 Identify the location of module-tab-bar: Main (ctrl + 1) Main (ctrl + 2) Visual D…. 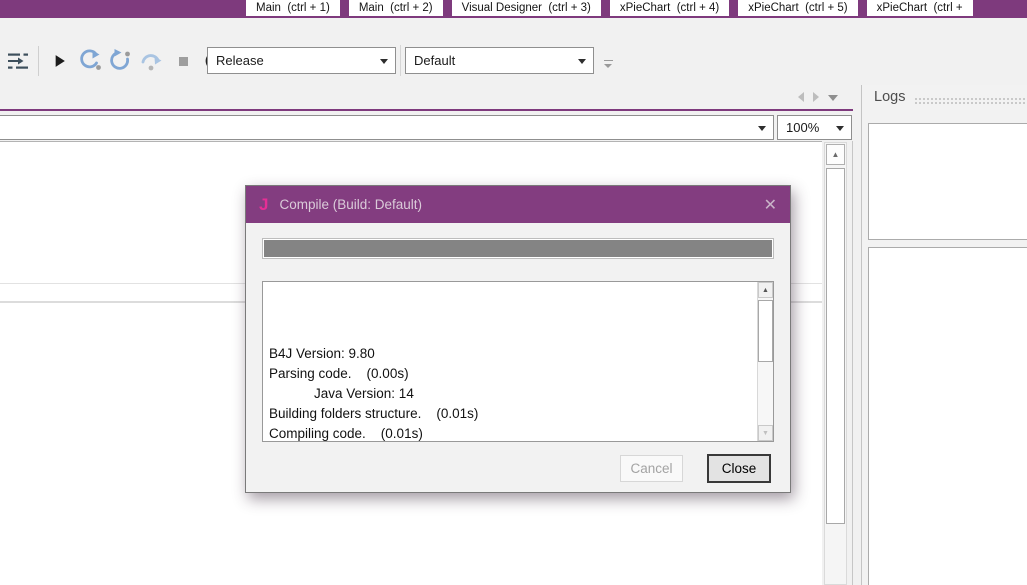
(513, 9).